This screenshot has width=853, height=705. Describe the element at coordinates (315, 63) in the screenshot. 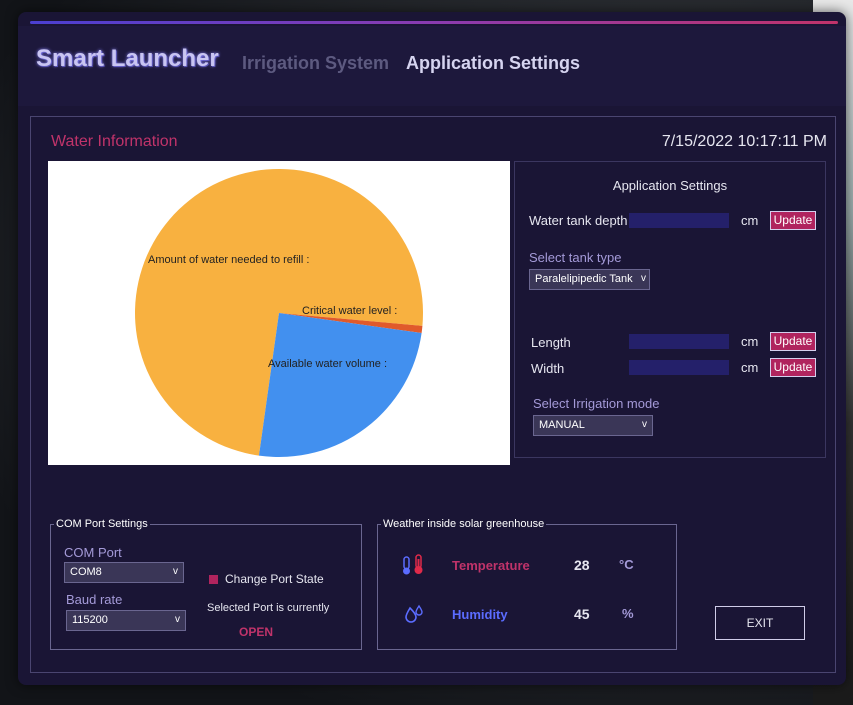

I see `nav-irrigation-system: Irrigation System` at that location.